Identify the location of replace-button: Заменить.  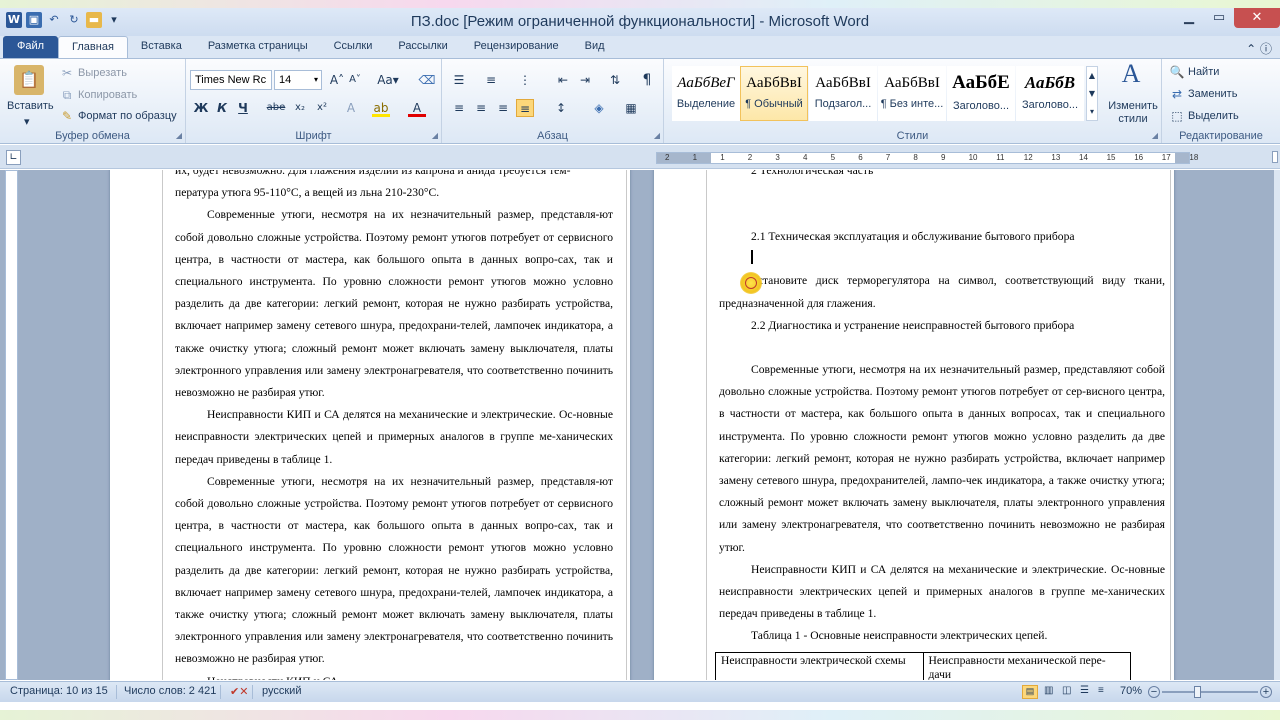
(1212, 94).